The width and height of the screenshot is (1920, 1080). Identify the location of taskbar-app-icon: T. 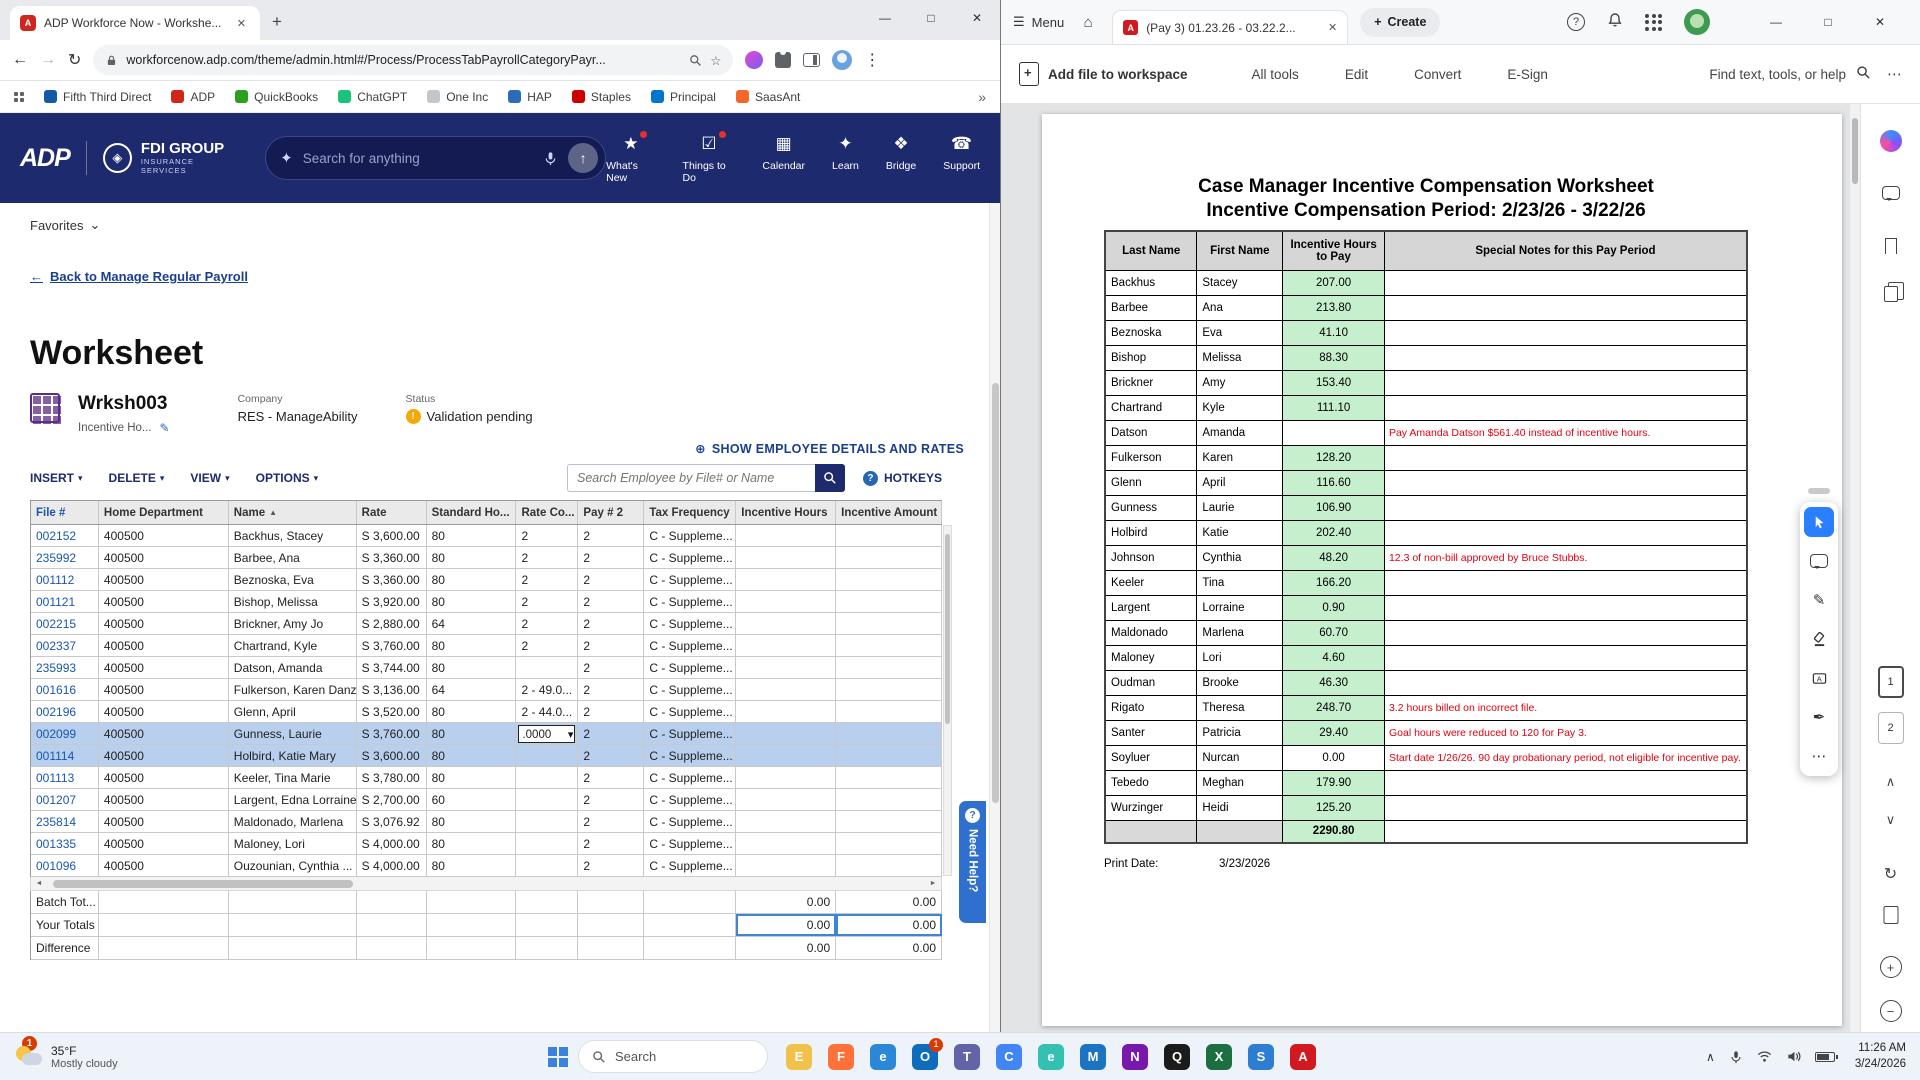
(967, 1057).